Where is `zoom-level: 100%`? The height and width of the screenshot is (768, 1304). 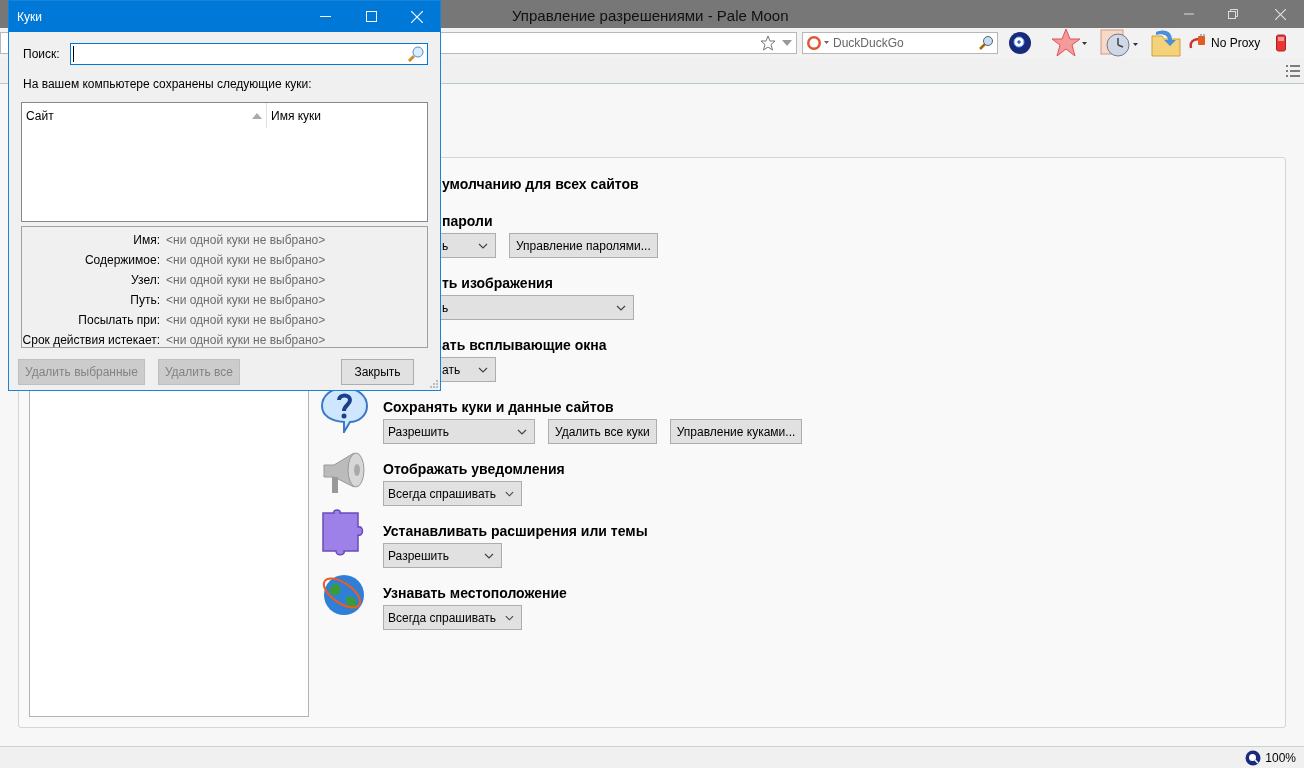
zoom-level: 100% is located at coordinates (1280, 758).